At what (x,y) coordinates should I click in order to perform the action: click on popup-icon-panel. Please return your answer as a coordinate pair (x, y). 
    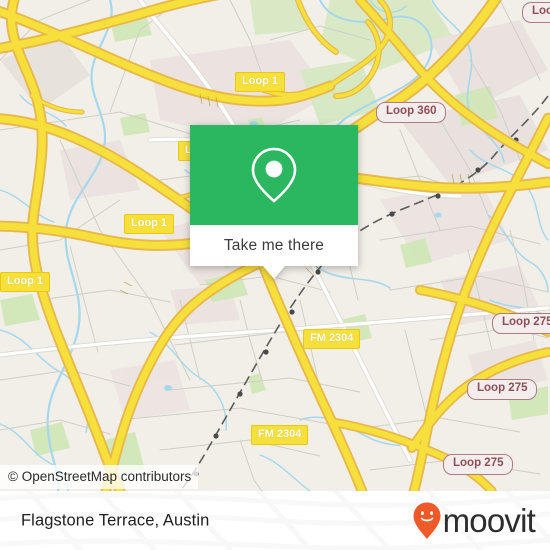
    Looking at the image, I should click on (274, 175).